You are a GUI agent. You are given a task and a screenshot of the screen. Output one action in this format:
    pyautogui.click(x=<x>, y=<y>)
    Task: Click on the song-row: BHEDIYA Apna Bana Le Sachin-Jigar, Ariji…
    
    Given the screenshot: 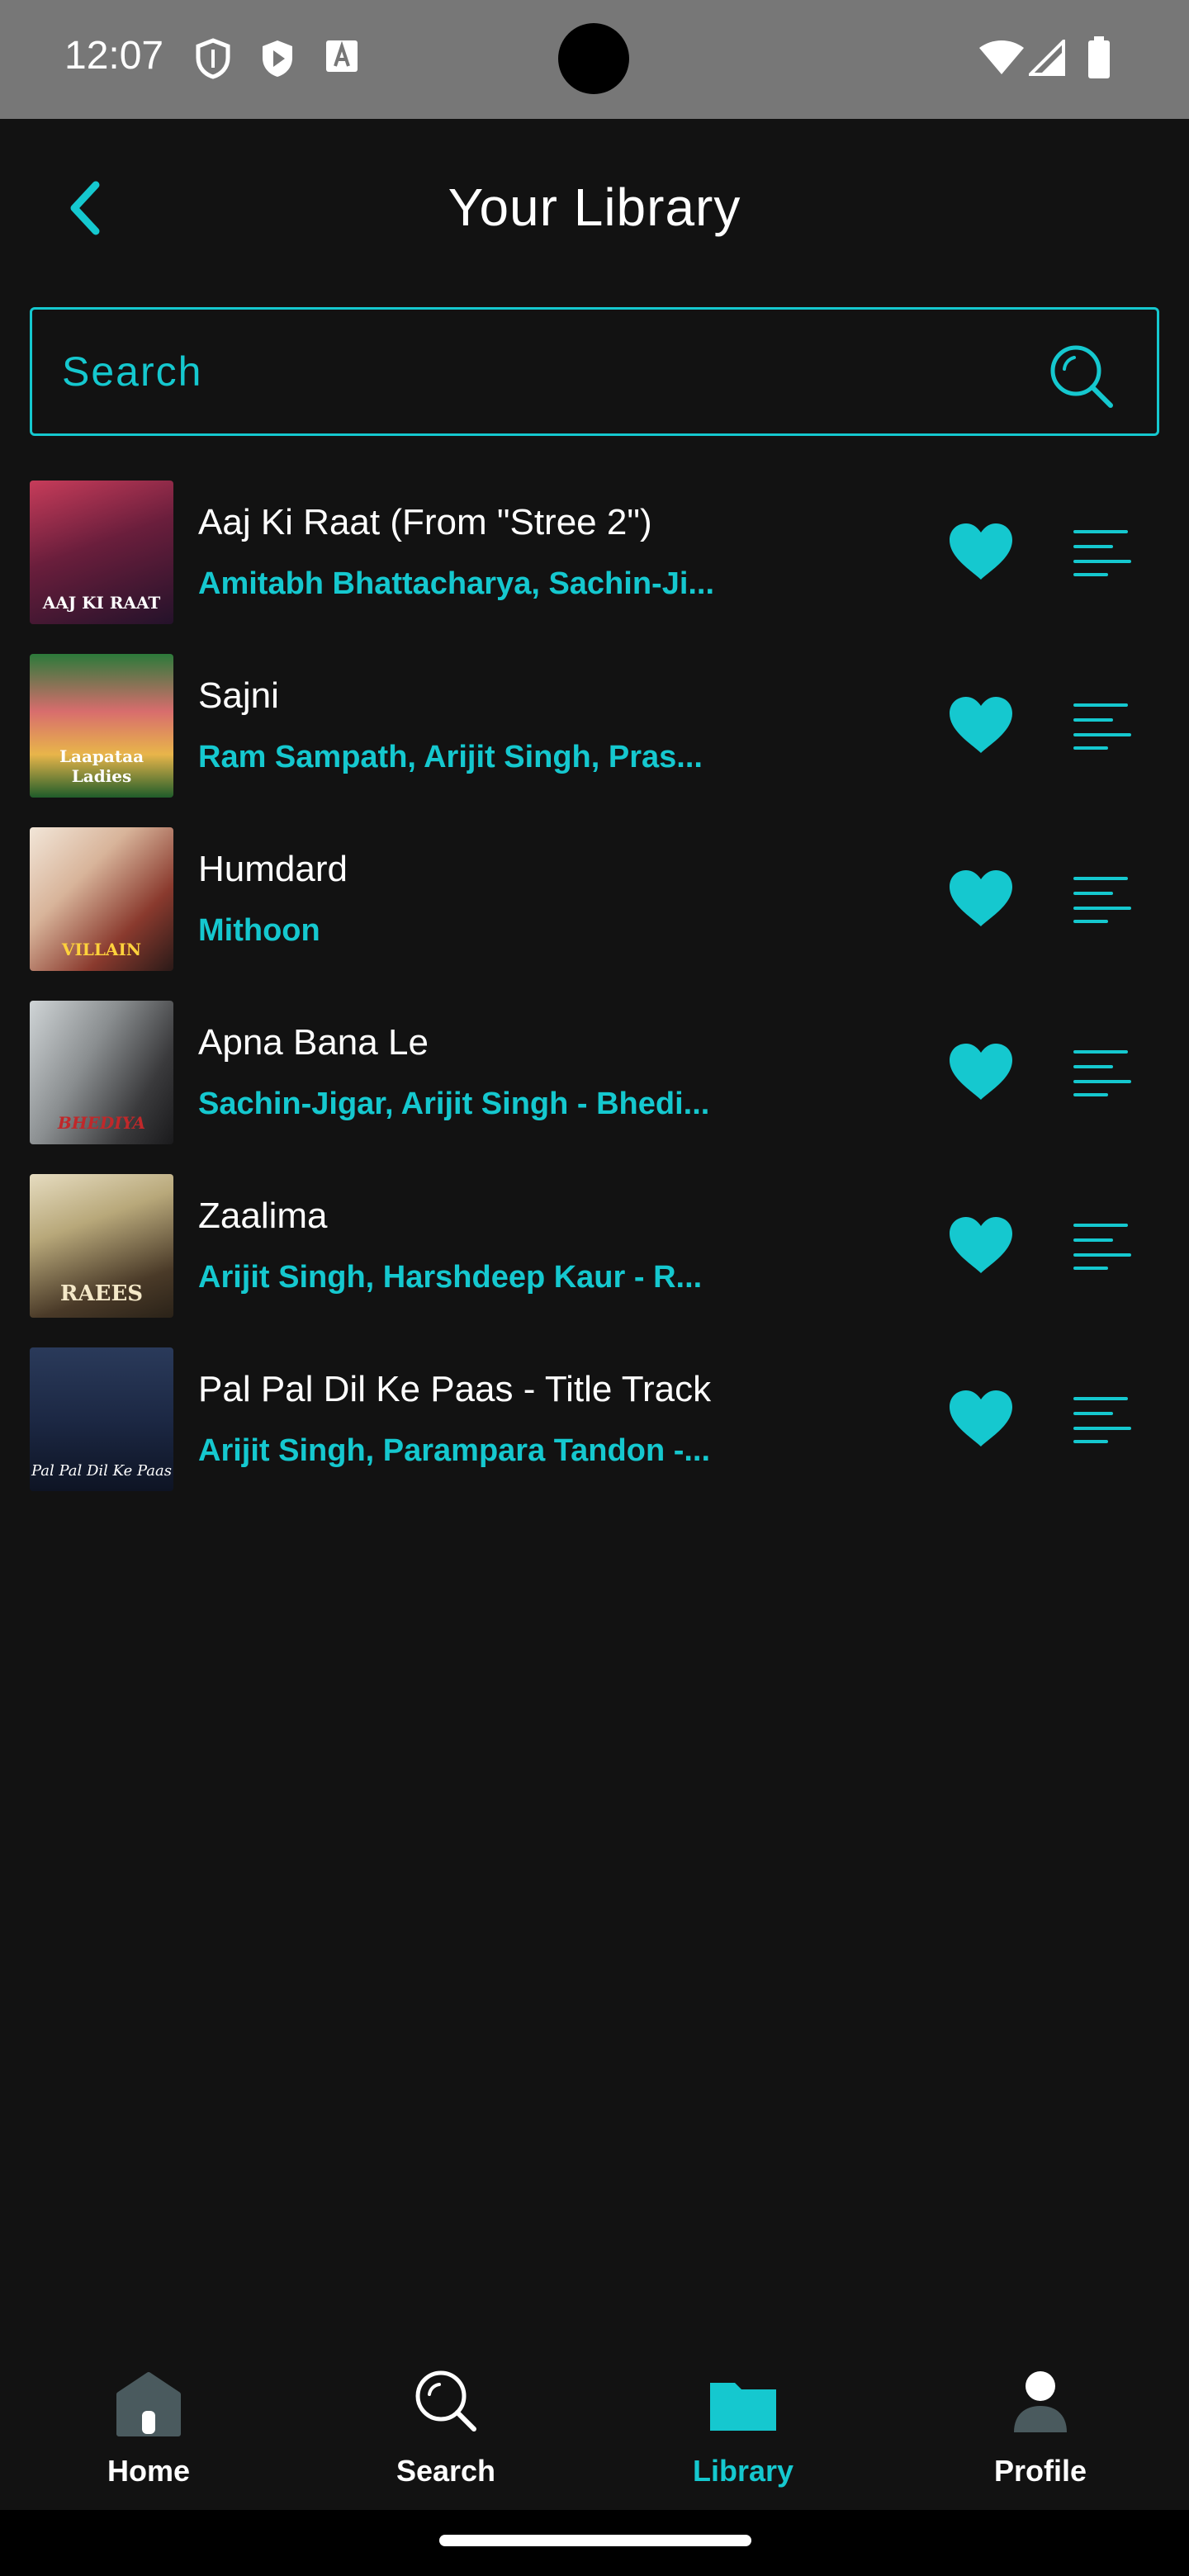 What is the action you would take?
    pyautogui.click(x=594, y=1075)
    